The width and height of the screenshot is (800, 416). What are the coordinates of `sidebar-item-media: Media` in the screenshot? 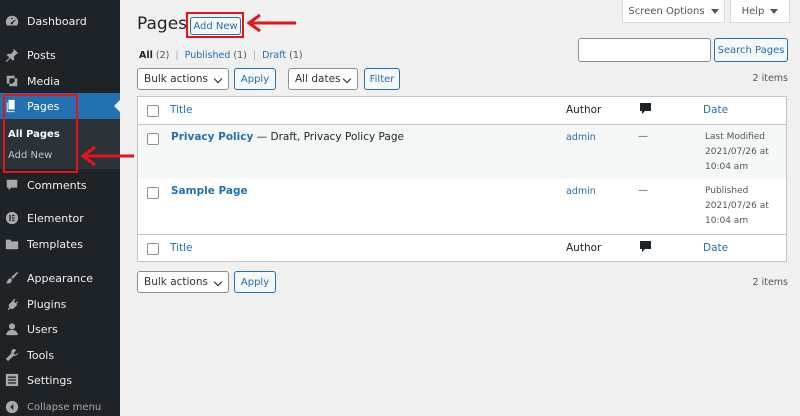 It's located at (60, 81).